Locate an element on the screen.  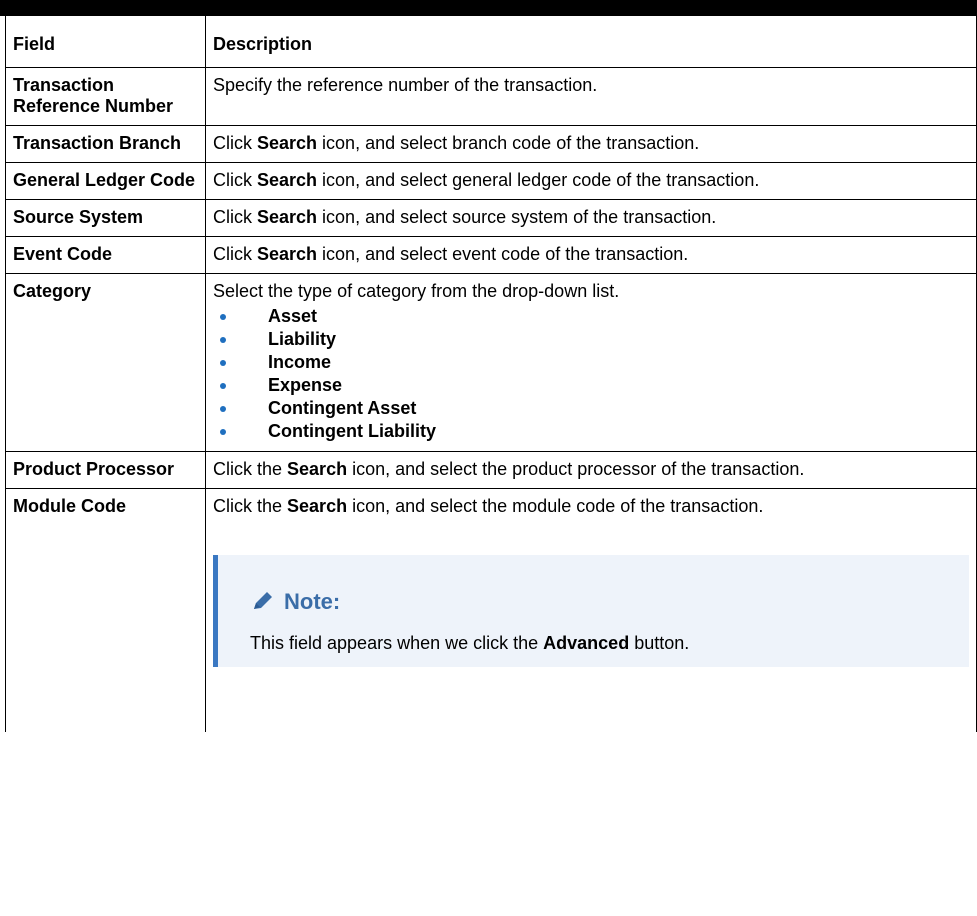
field-name: Category is located at coordinates (105, 362).